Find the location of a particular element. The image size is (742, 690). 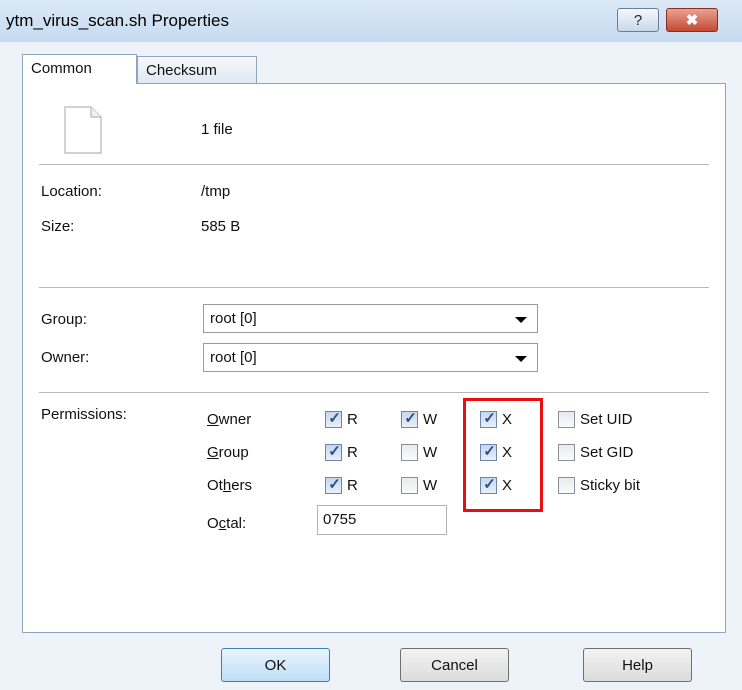

help-icon: ? is located at coordinates (638, 20).